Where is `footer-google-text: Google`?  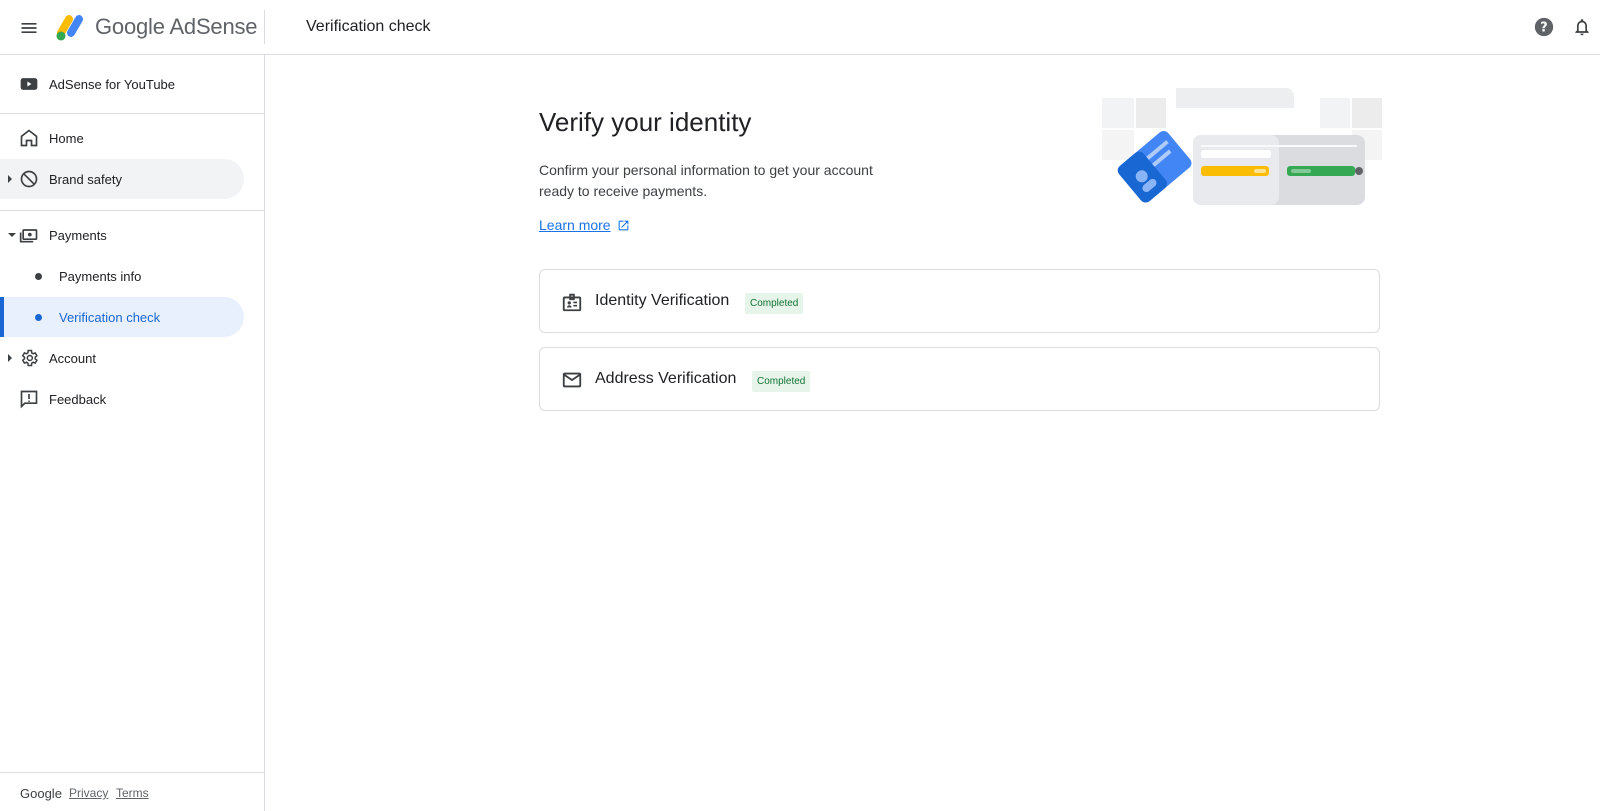 footer-google-text: Google is located at coordinates (41, 793).